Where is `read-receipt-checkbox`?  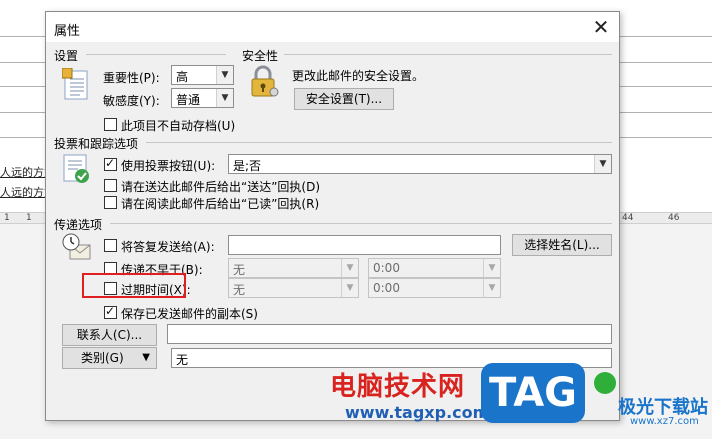
read-receipt-checkbox is located at coordinates (110, 202).